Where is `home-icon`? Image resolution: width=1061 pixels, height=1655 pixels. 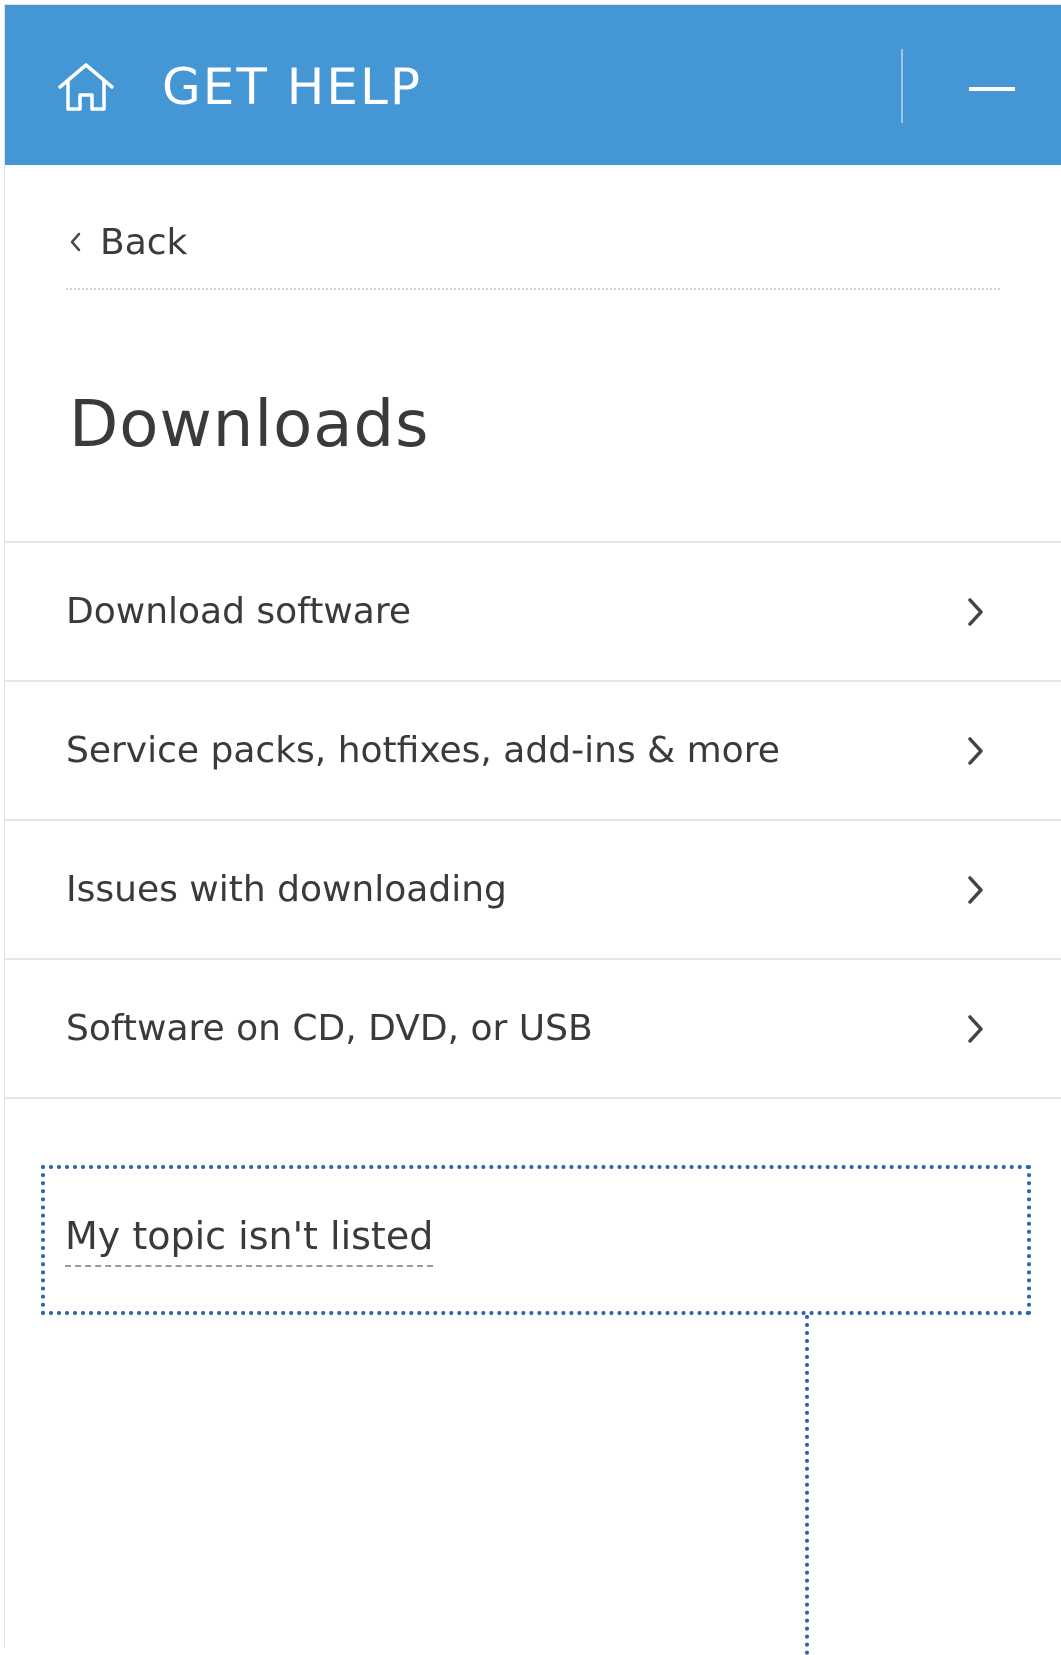 home-icon is located at coordinates (86, 87).